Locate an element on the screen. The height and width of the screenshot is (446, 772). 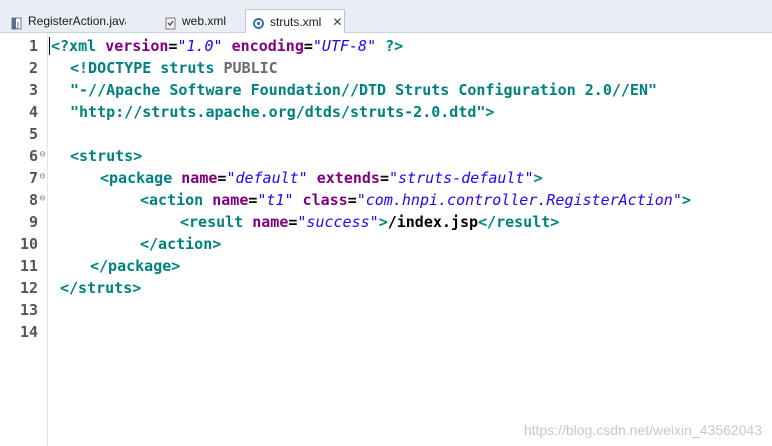
line-number: 9 is located at coordinates (33, 222).